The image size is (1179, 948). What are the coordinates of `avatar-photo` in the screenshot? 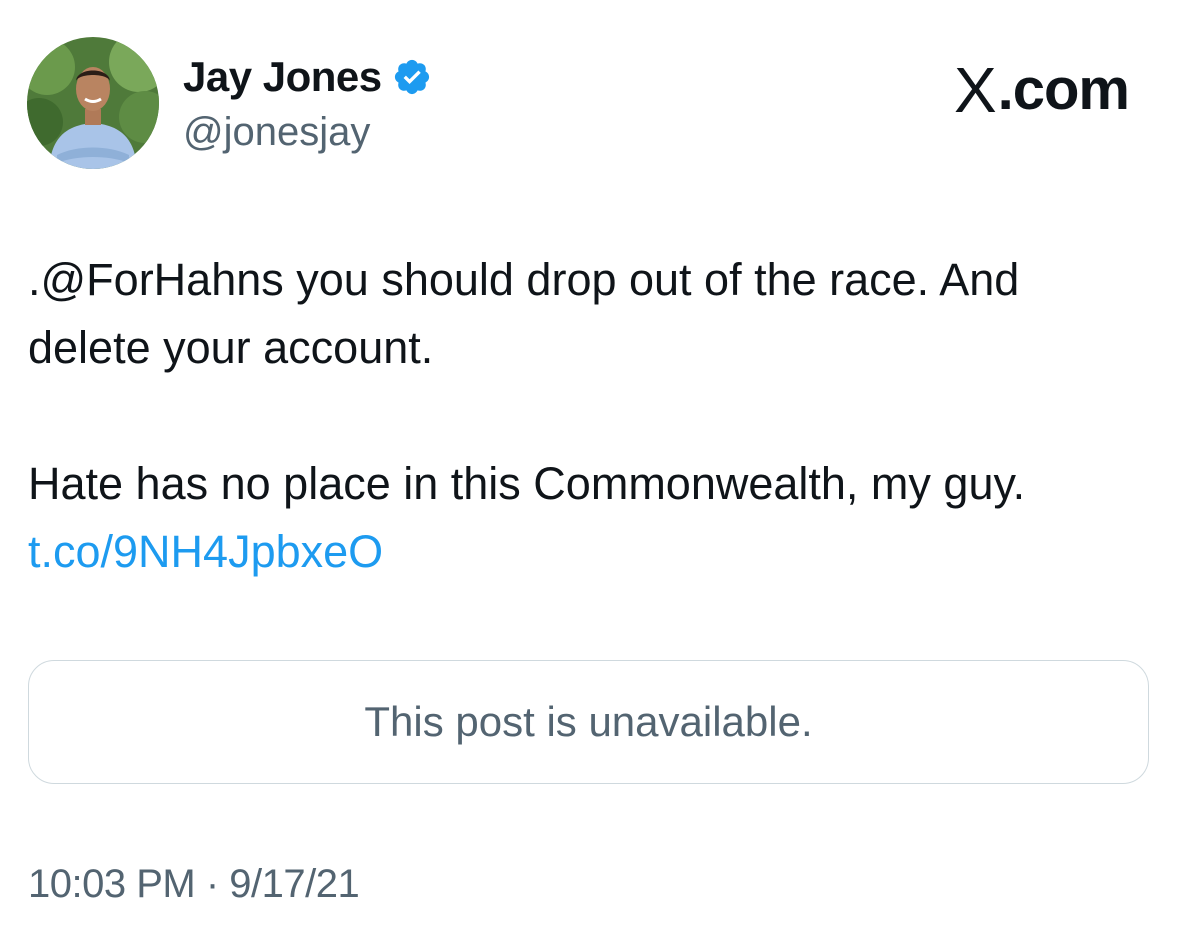 It's located at (93, 103).